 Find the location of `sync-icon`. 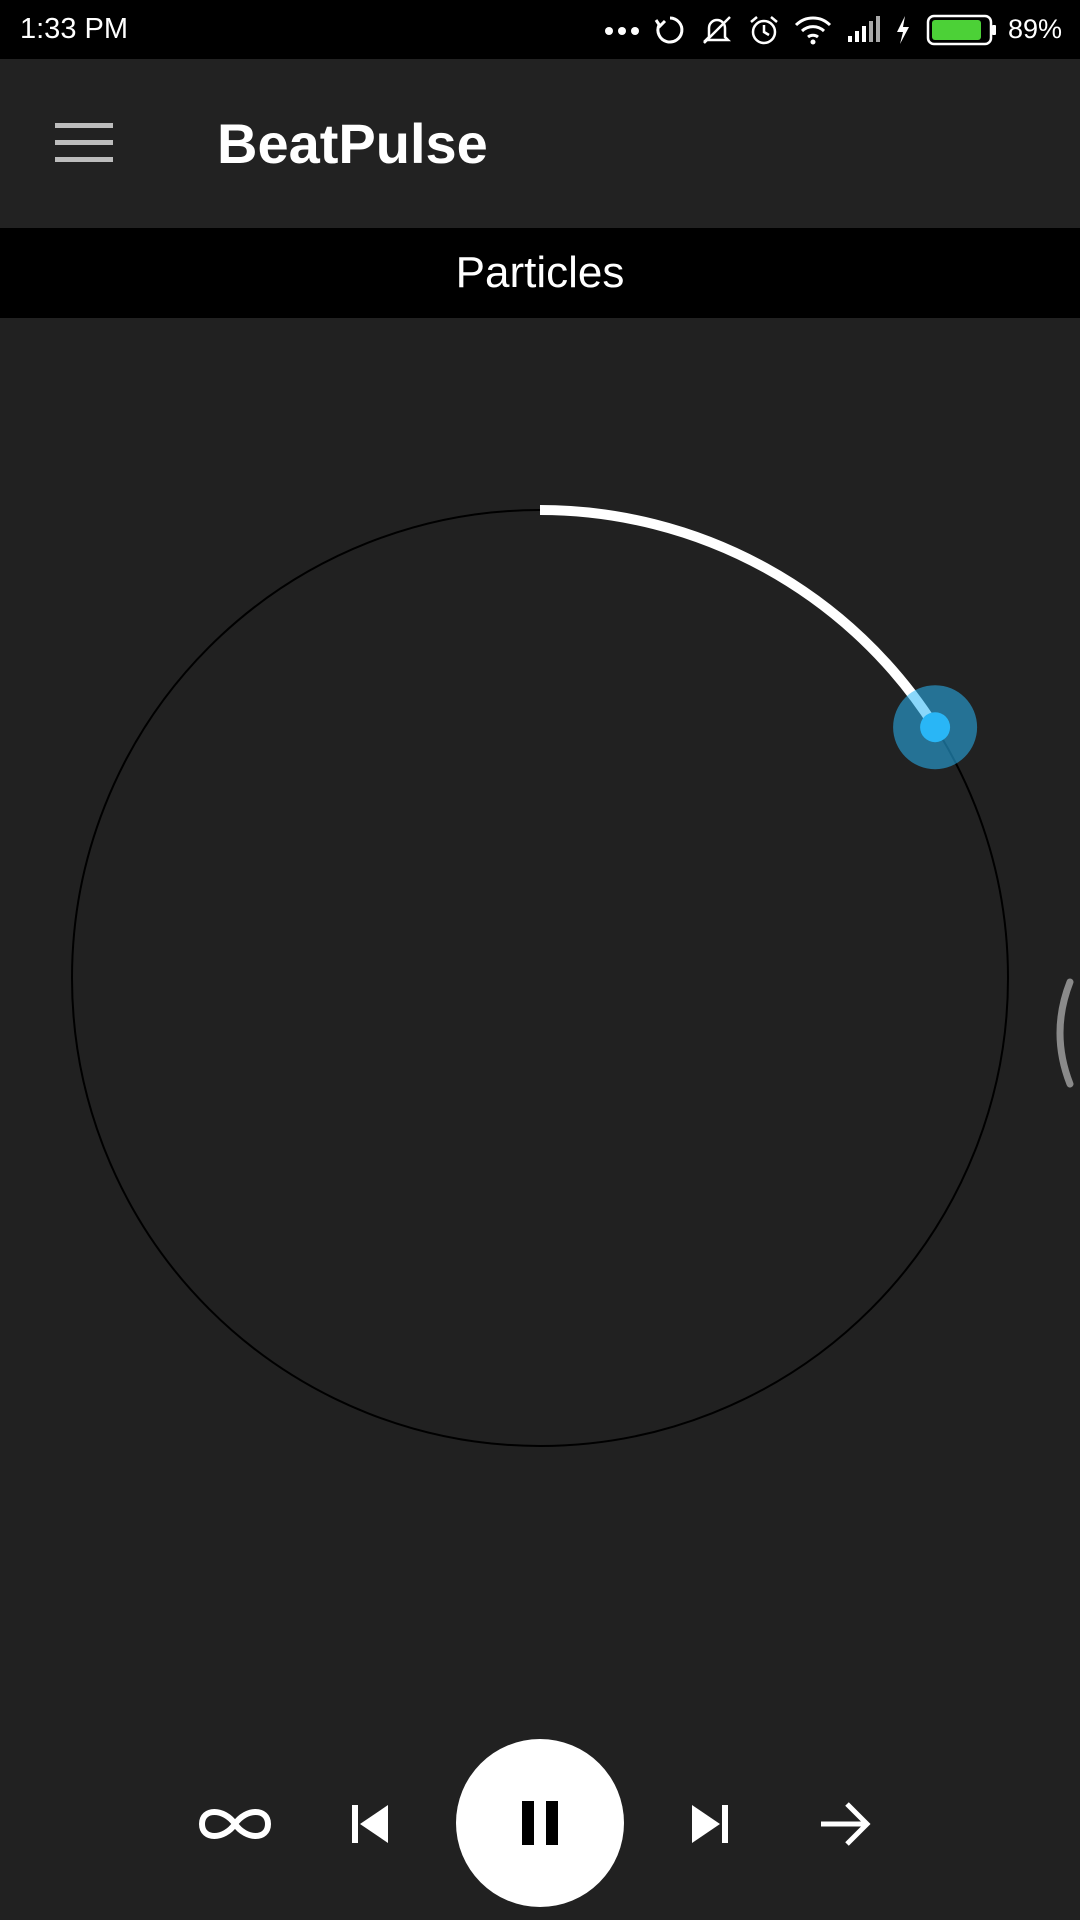

sync-icon is located at coordinates (669, 29).